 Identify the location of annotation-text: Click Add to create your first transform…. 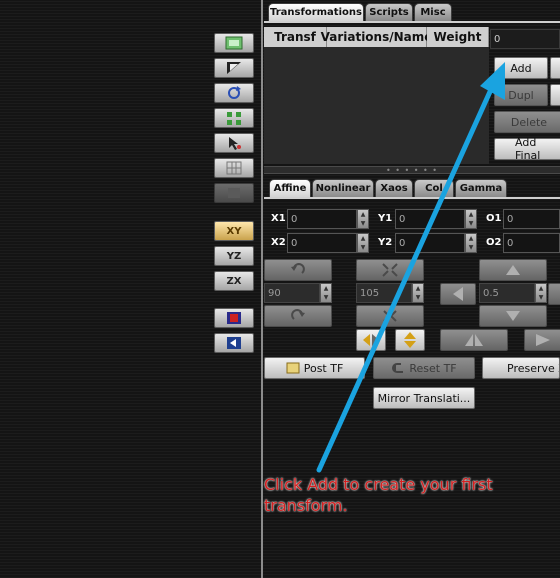
(378, 495).